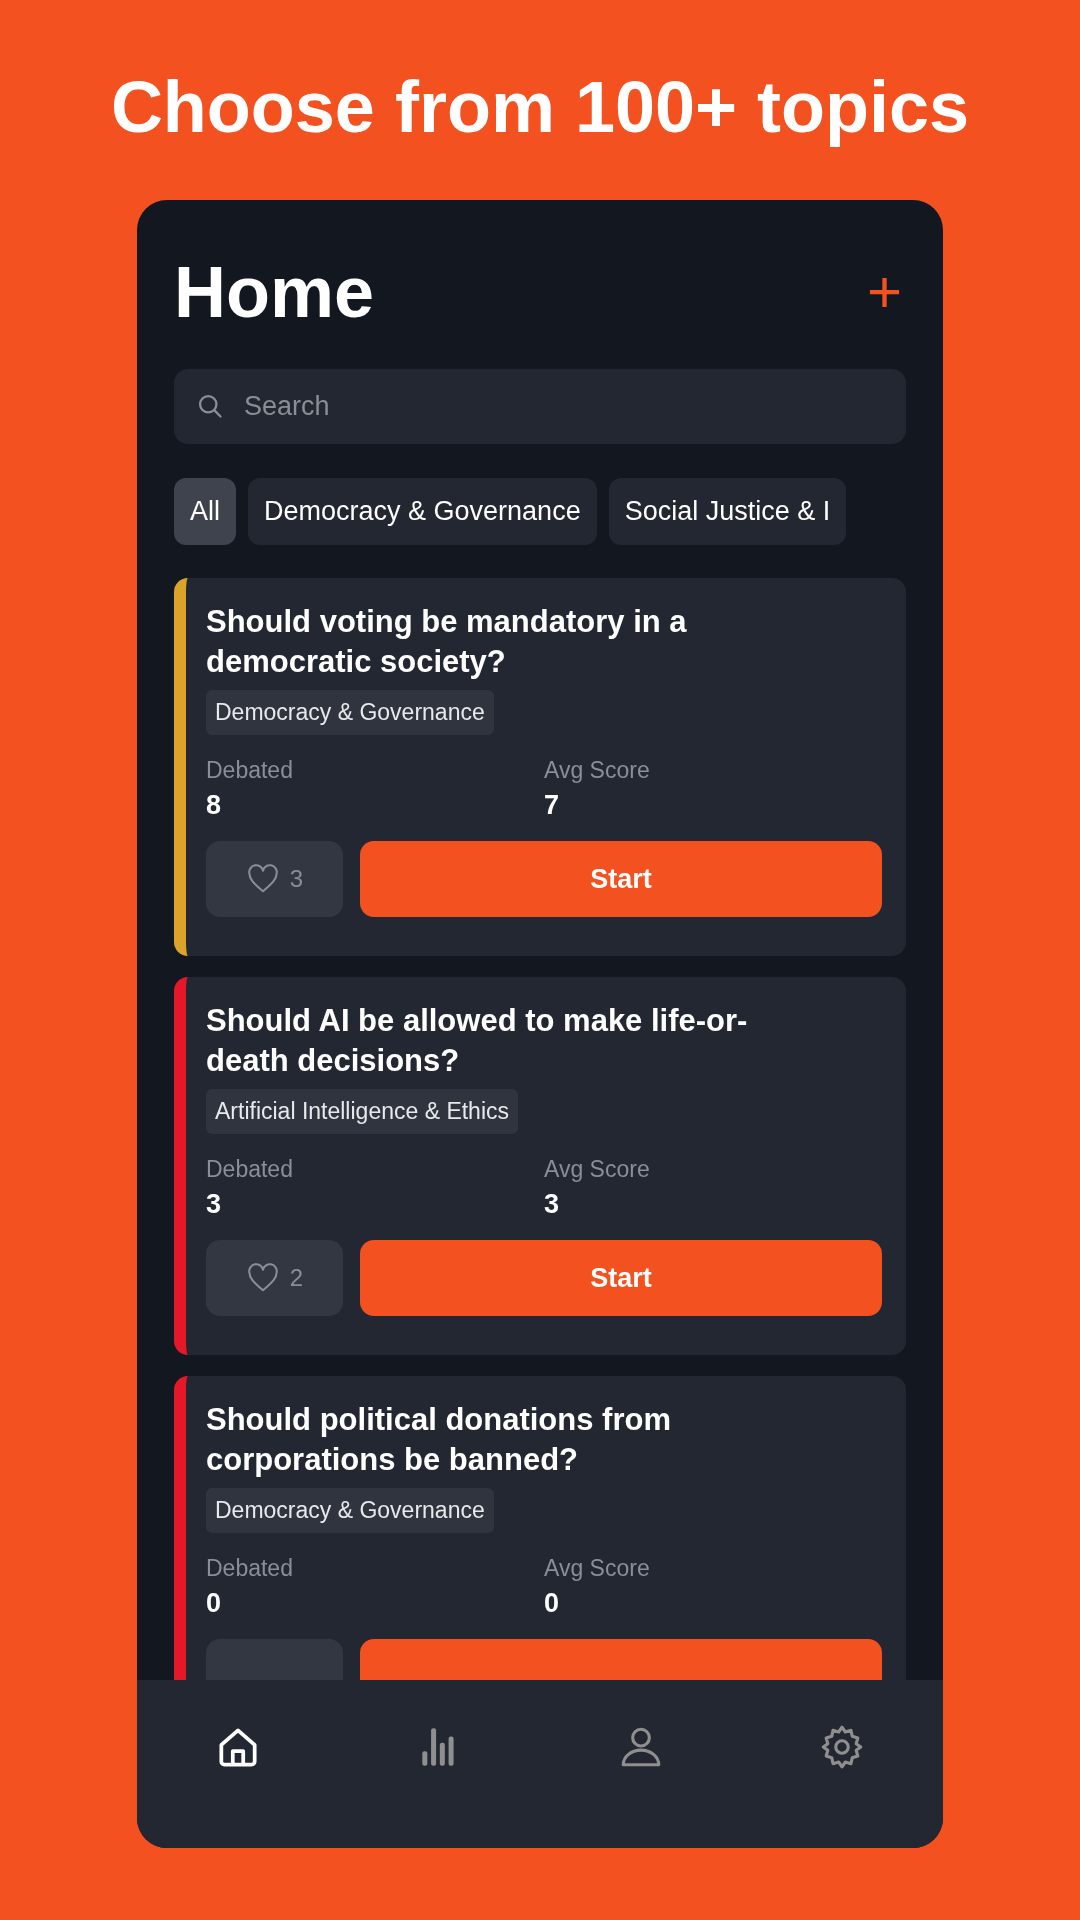 This screenshot has width=1080, height=1920. Describe the element at coordinates (274, 292) in the screenshot. I see `screen-title: Home` at that location.